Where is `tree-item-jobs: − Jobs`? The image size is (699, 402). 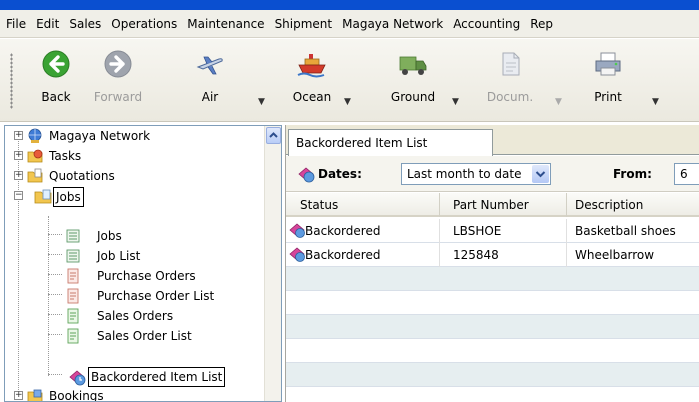 tree-item-jobs: − Jobs is located at coordinates (135, 196).